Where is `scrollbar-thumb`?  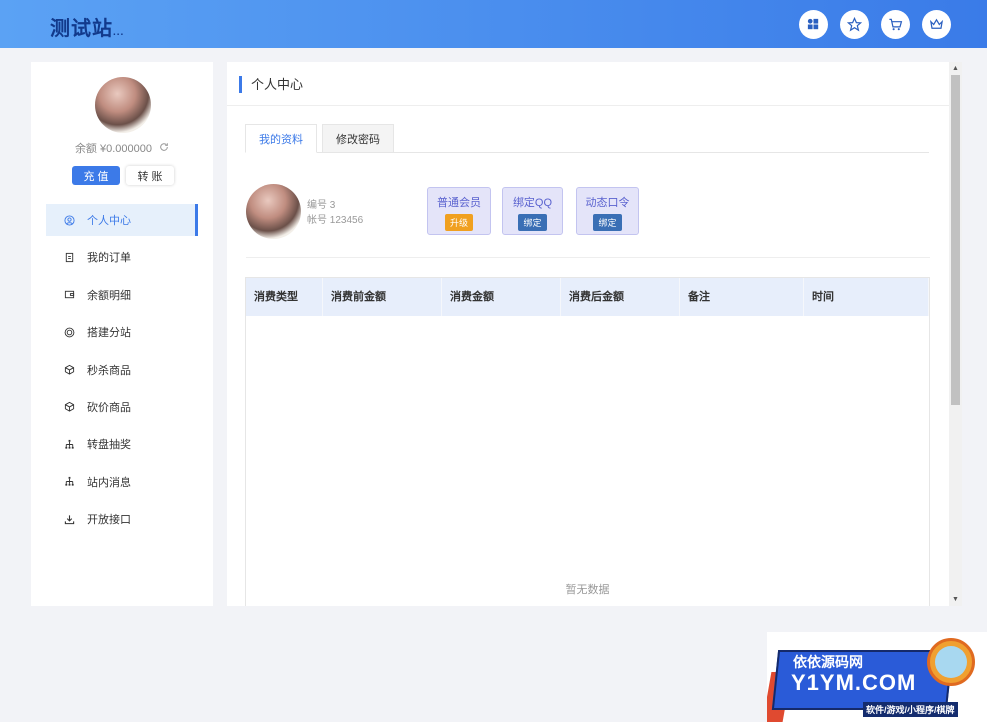 scrollbar-thumb is located at coordinates (955, 240).